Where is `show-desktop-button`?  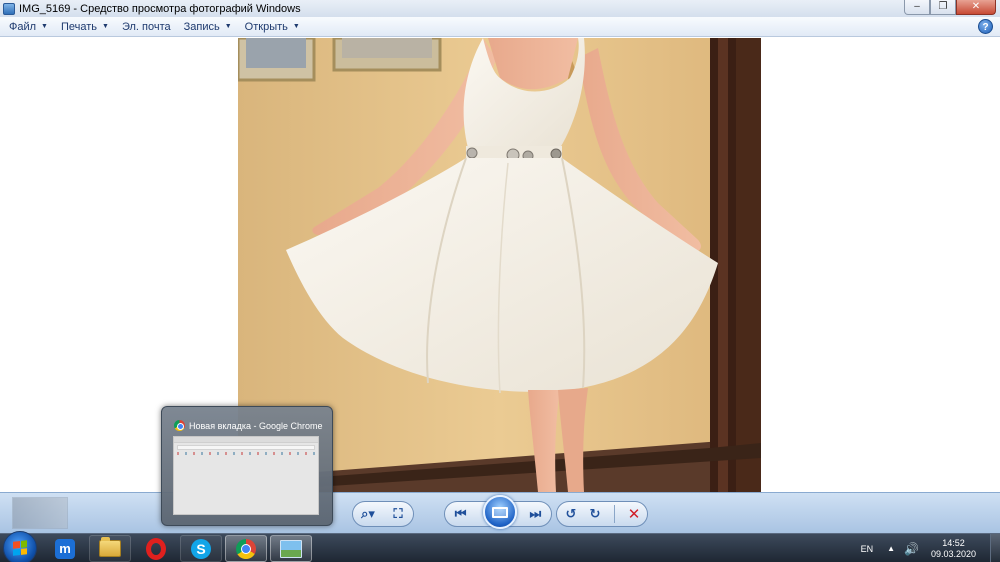 show-desktop-button is located at coordinates (995, 548).